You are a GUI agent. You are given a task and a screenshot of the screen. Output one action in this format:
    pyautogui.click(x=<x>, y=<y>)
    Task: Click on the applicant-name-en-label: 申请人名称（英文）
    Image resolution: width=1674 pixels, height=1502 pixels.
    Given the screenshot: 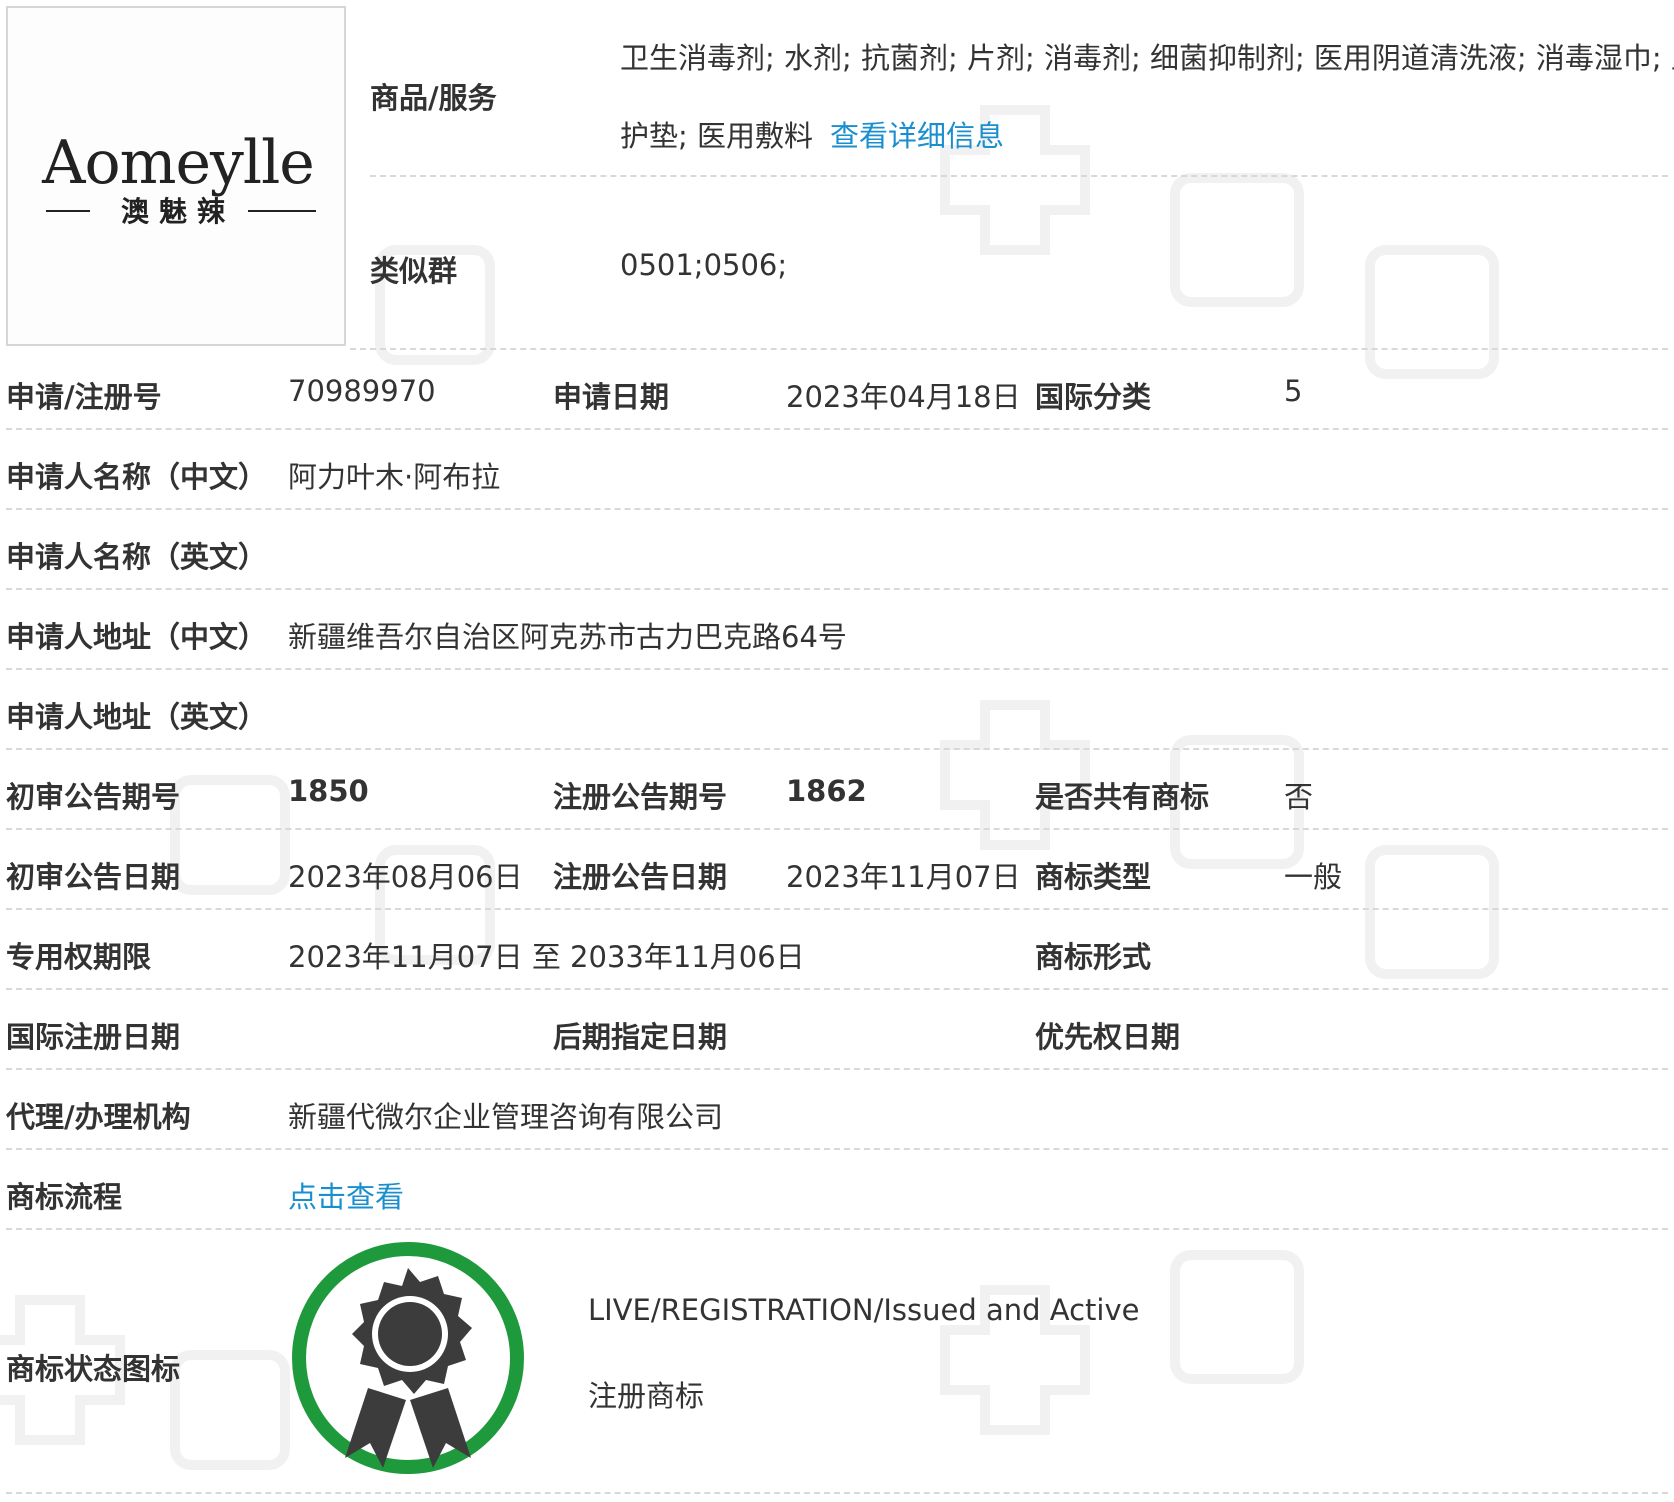 What is the action you would take?
    pyautogui.click(x=137, y=557)
    